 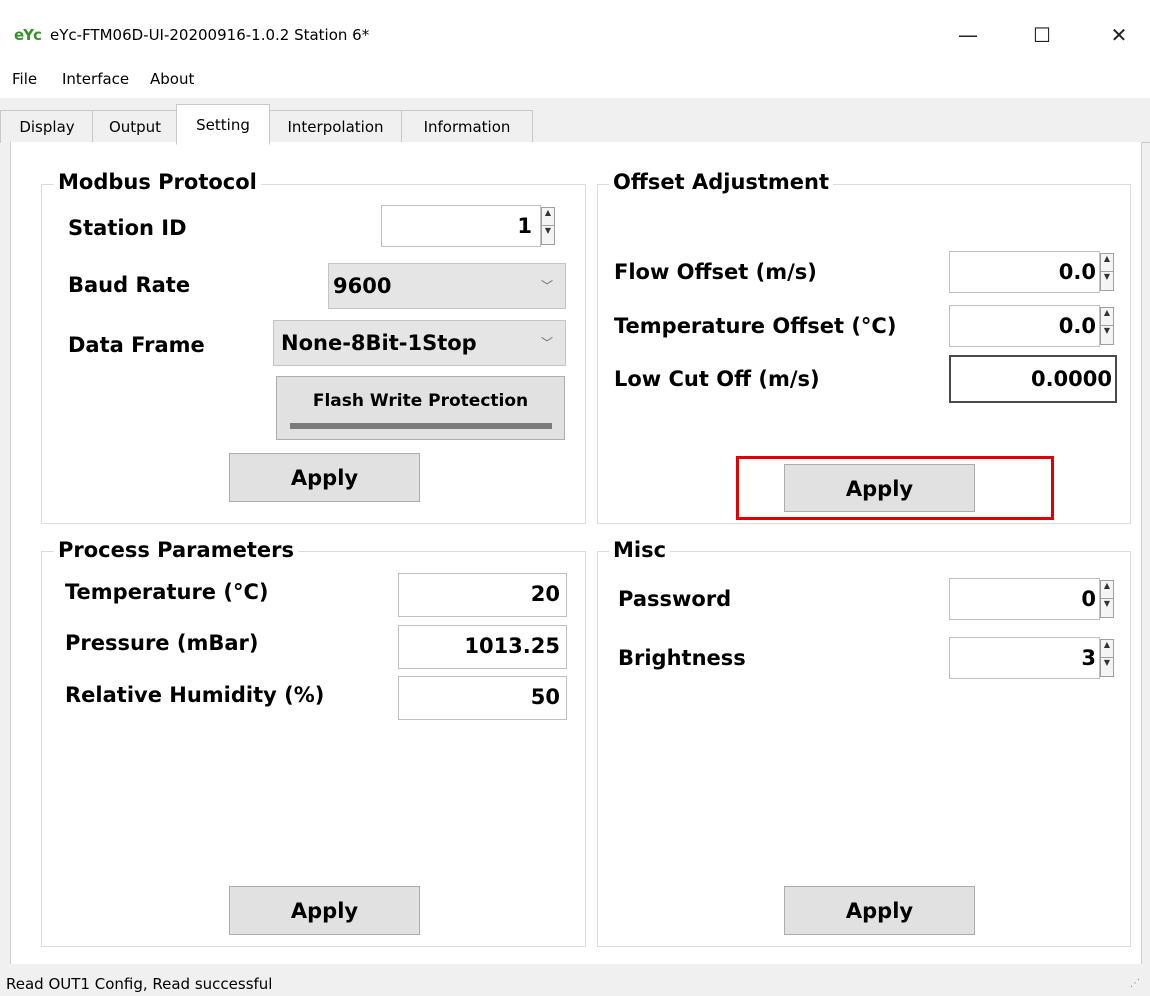 I want to click on password-spinner: ▲ ▼, so click(x=1107, y=599).